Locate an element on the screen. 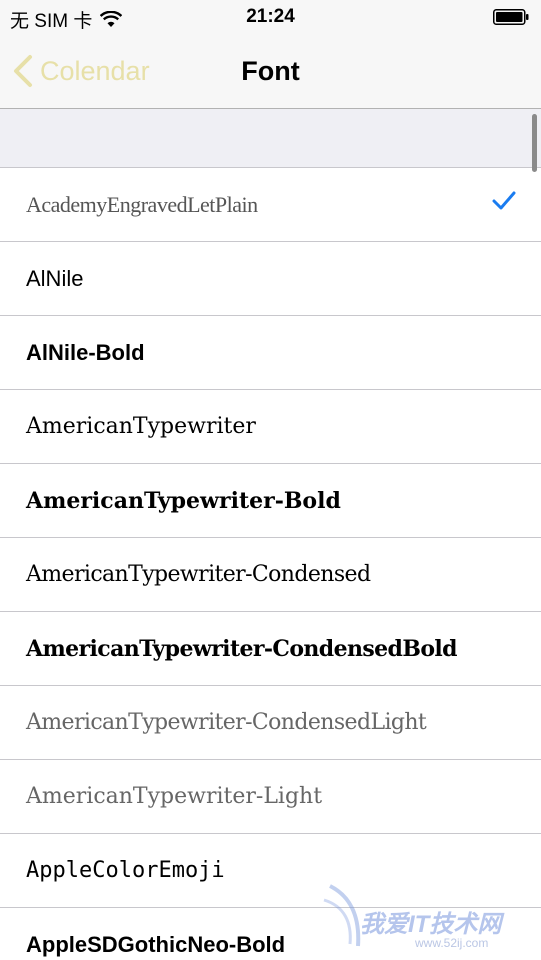  status-bar: 无 SIM 卡 21:24 is located at coordinates (270, 19).